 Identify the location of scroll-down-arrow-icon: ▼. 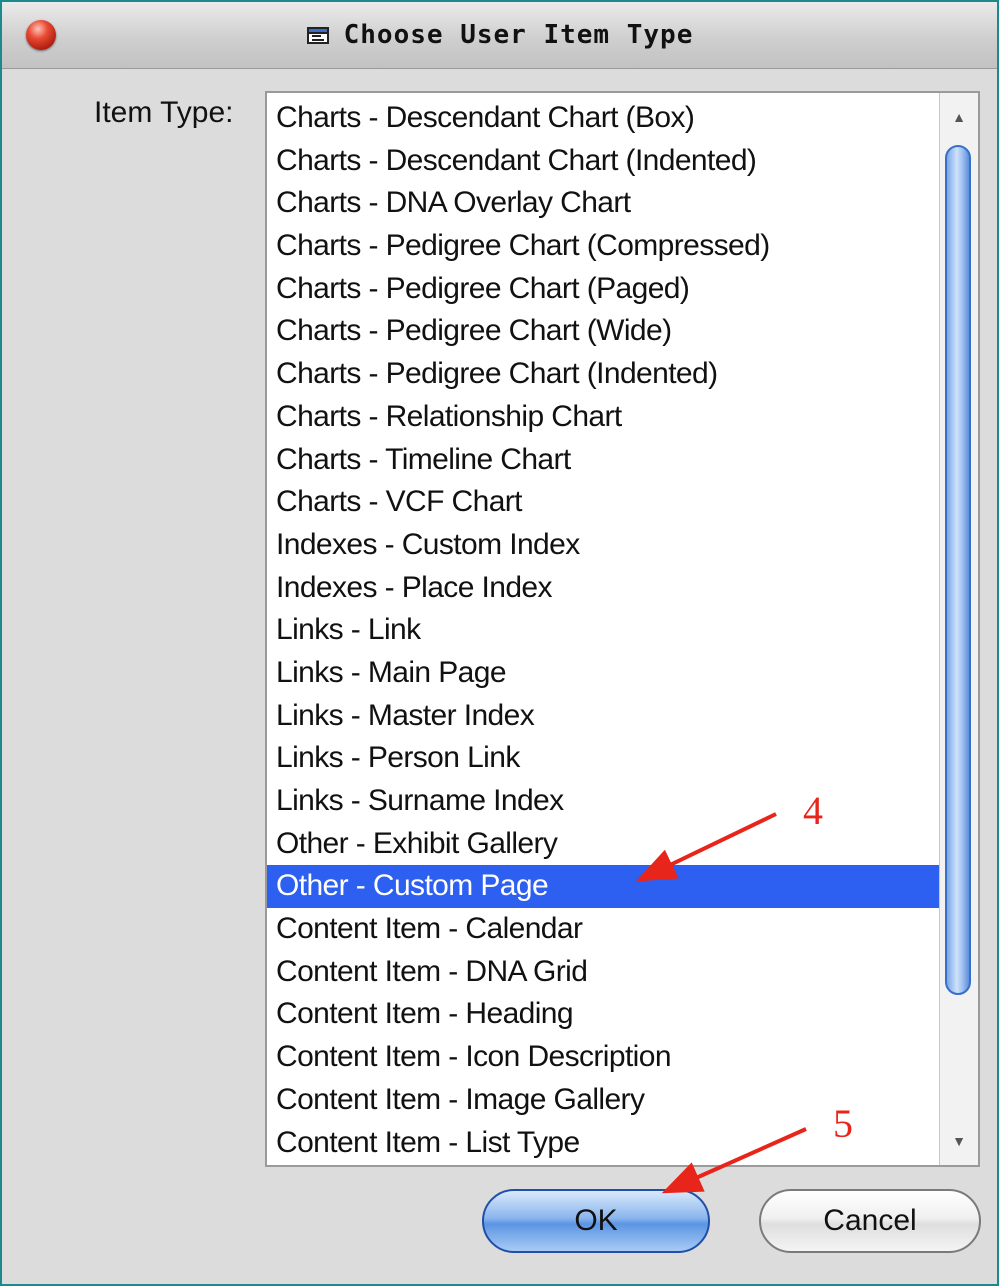
(959, 1141).